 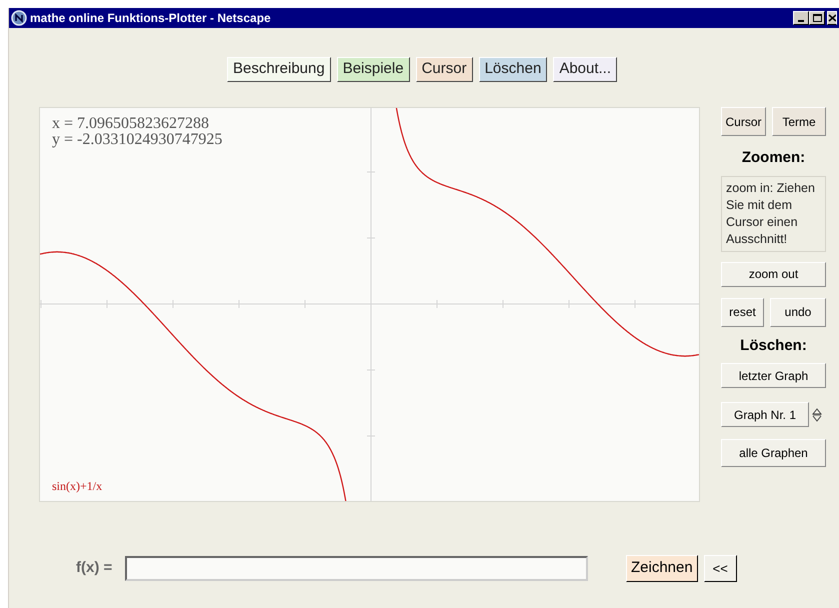 I want to click on minimize-button, so click(x=801, y=18).